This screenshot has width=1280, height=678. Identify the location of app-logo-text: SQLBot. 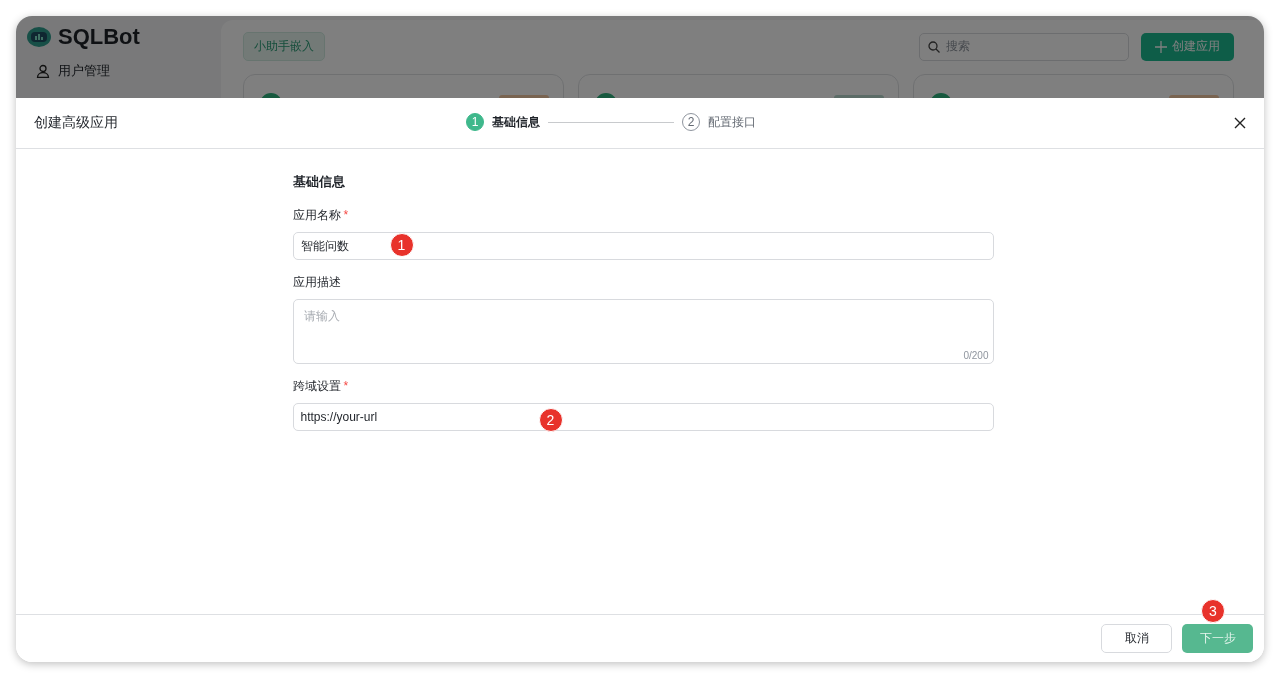
(99, 37).